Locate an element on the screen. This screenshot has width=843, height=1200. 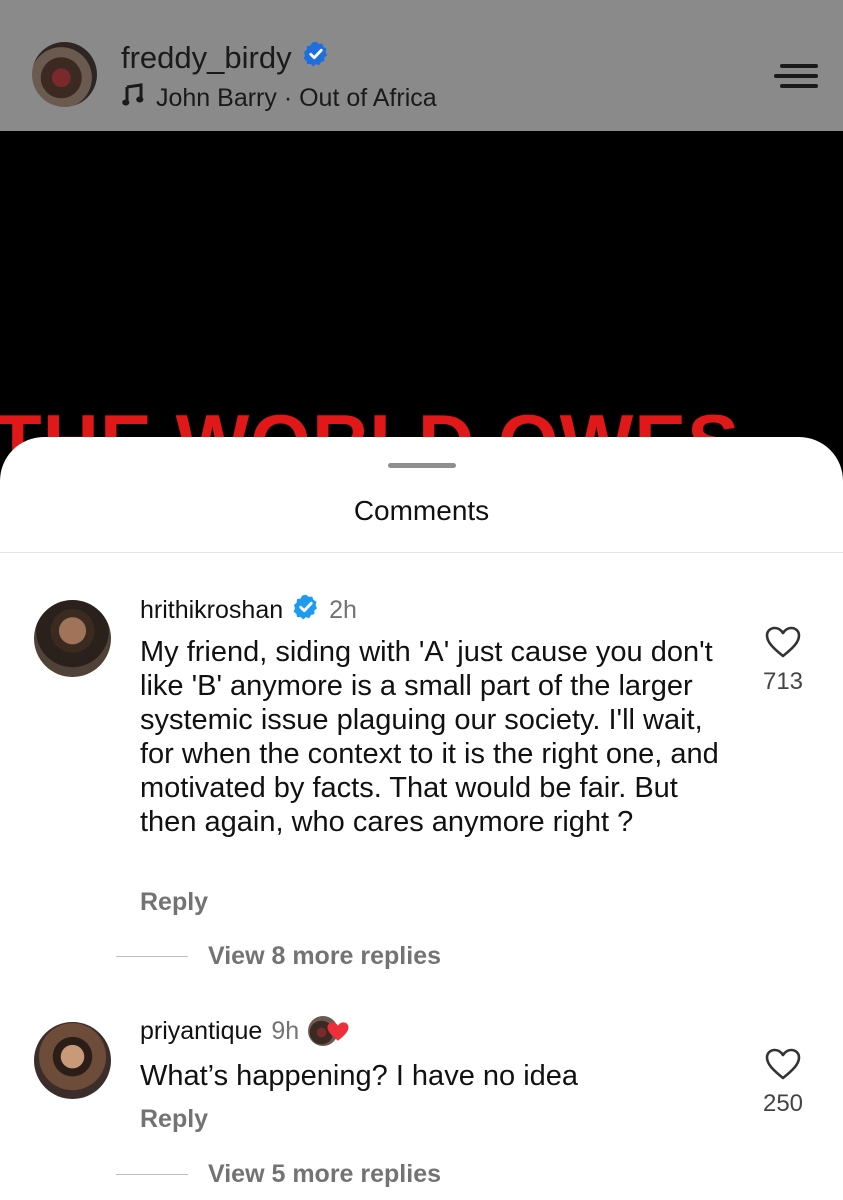
comment-header: priyantique 9h is located at coordinates (246, 1031).